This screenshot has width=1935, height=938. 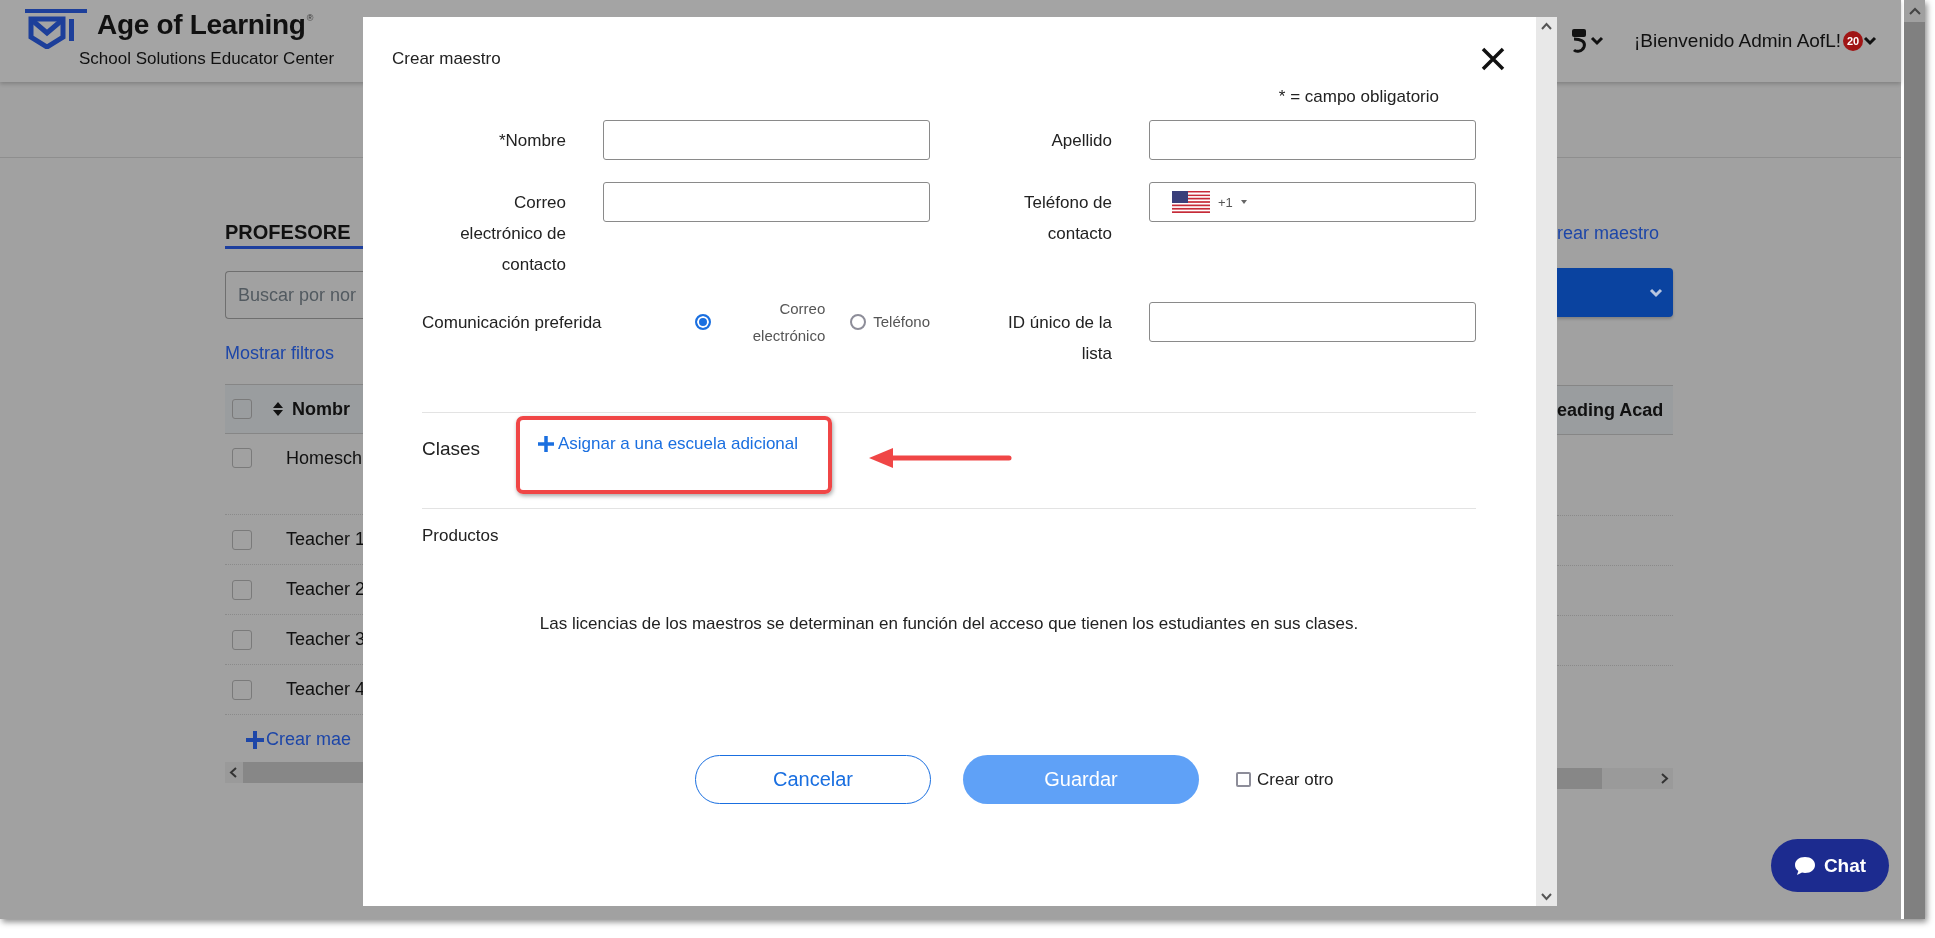 I want to click on field-label: ID único de la lista, so click(x=1059, y=338).